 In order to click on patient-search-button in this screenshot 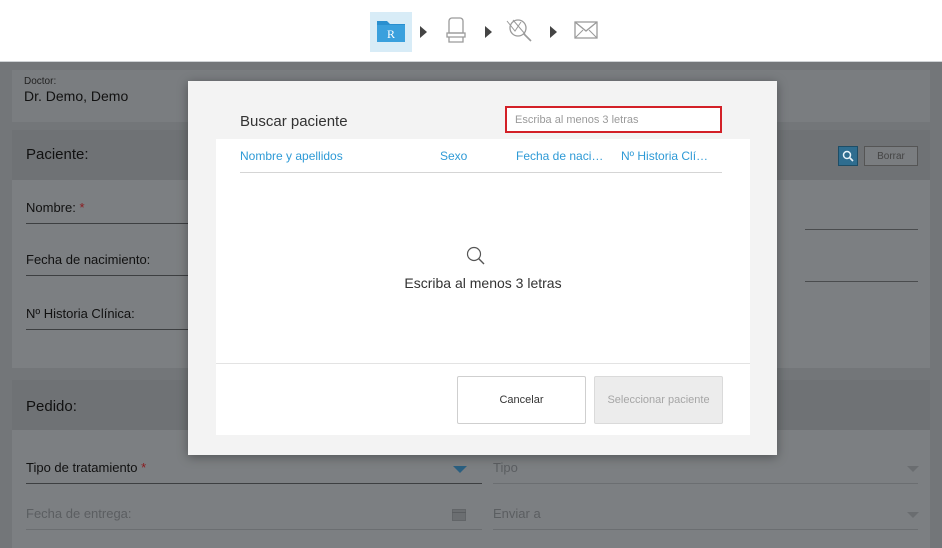, I will do `click(848, 156)`.